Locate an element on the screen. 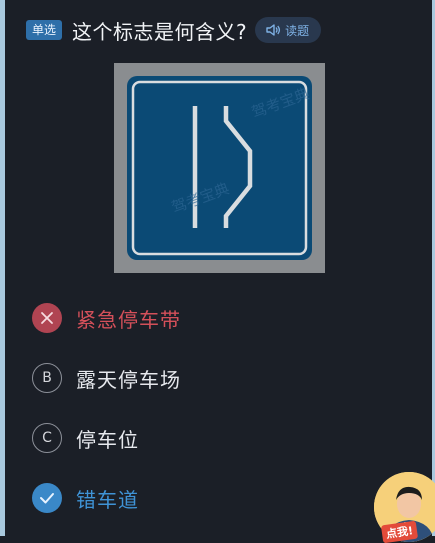 Image resolution: width=435 pixels, height=543 pixels. option-d: 错车道 is located at coordinates (85, 498).